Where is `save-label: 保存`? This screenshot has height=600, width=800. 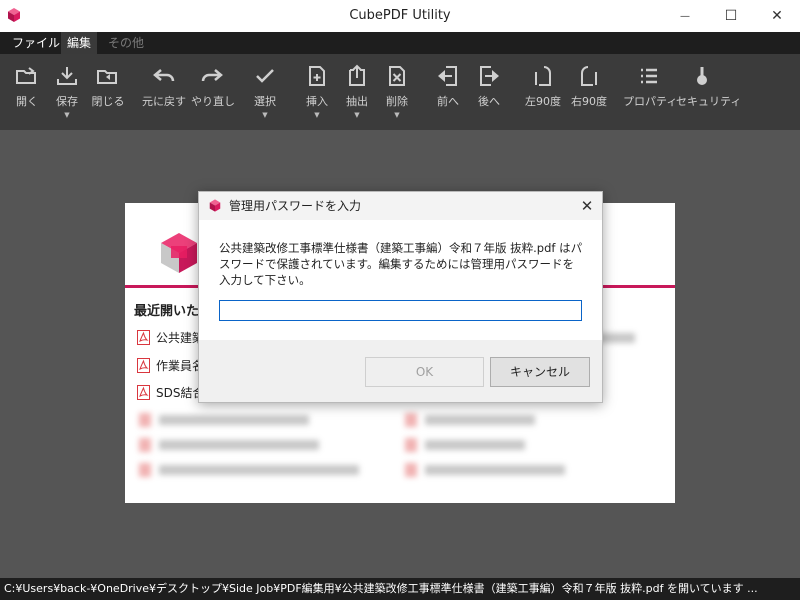 save-label: 保存 is located at coordinates (67, 101).